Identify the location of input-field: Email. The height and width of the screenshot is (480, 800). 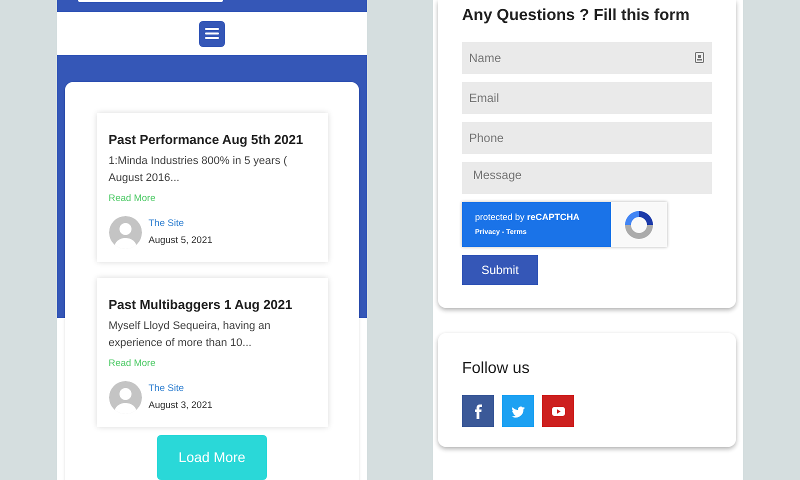
(587, 98).